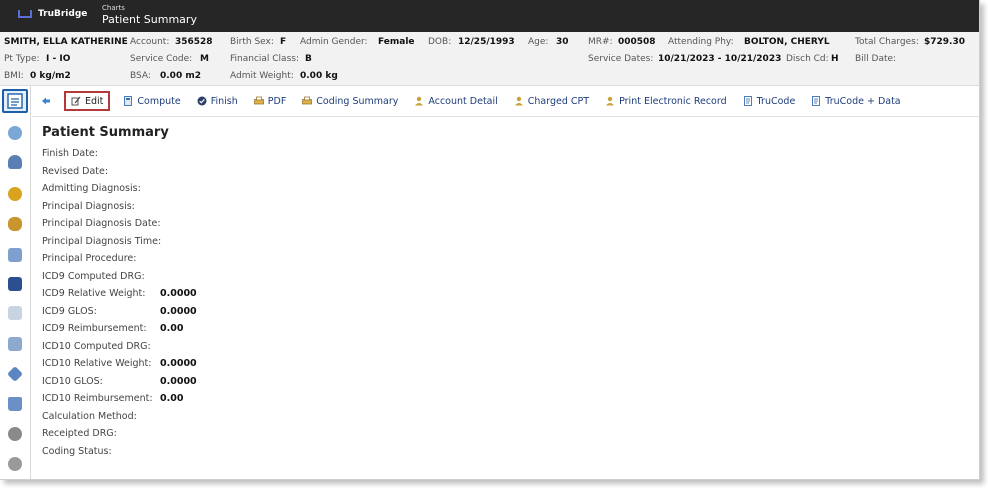 The height and width of the screenshot is (488, 988). Describe the element at coordinates (15, 133) in the screenshot. I see `cloud-icon` at that location.